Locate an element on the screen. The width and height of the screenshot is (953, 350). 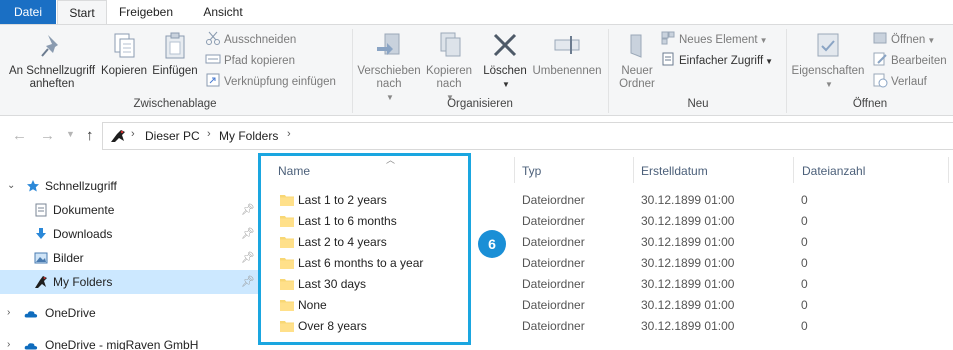
new-item-icon is located at coordinates (668, 38).